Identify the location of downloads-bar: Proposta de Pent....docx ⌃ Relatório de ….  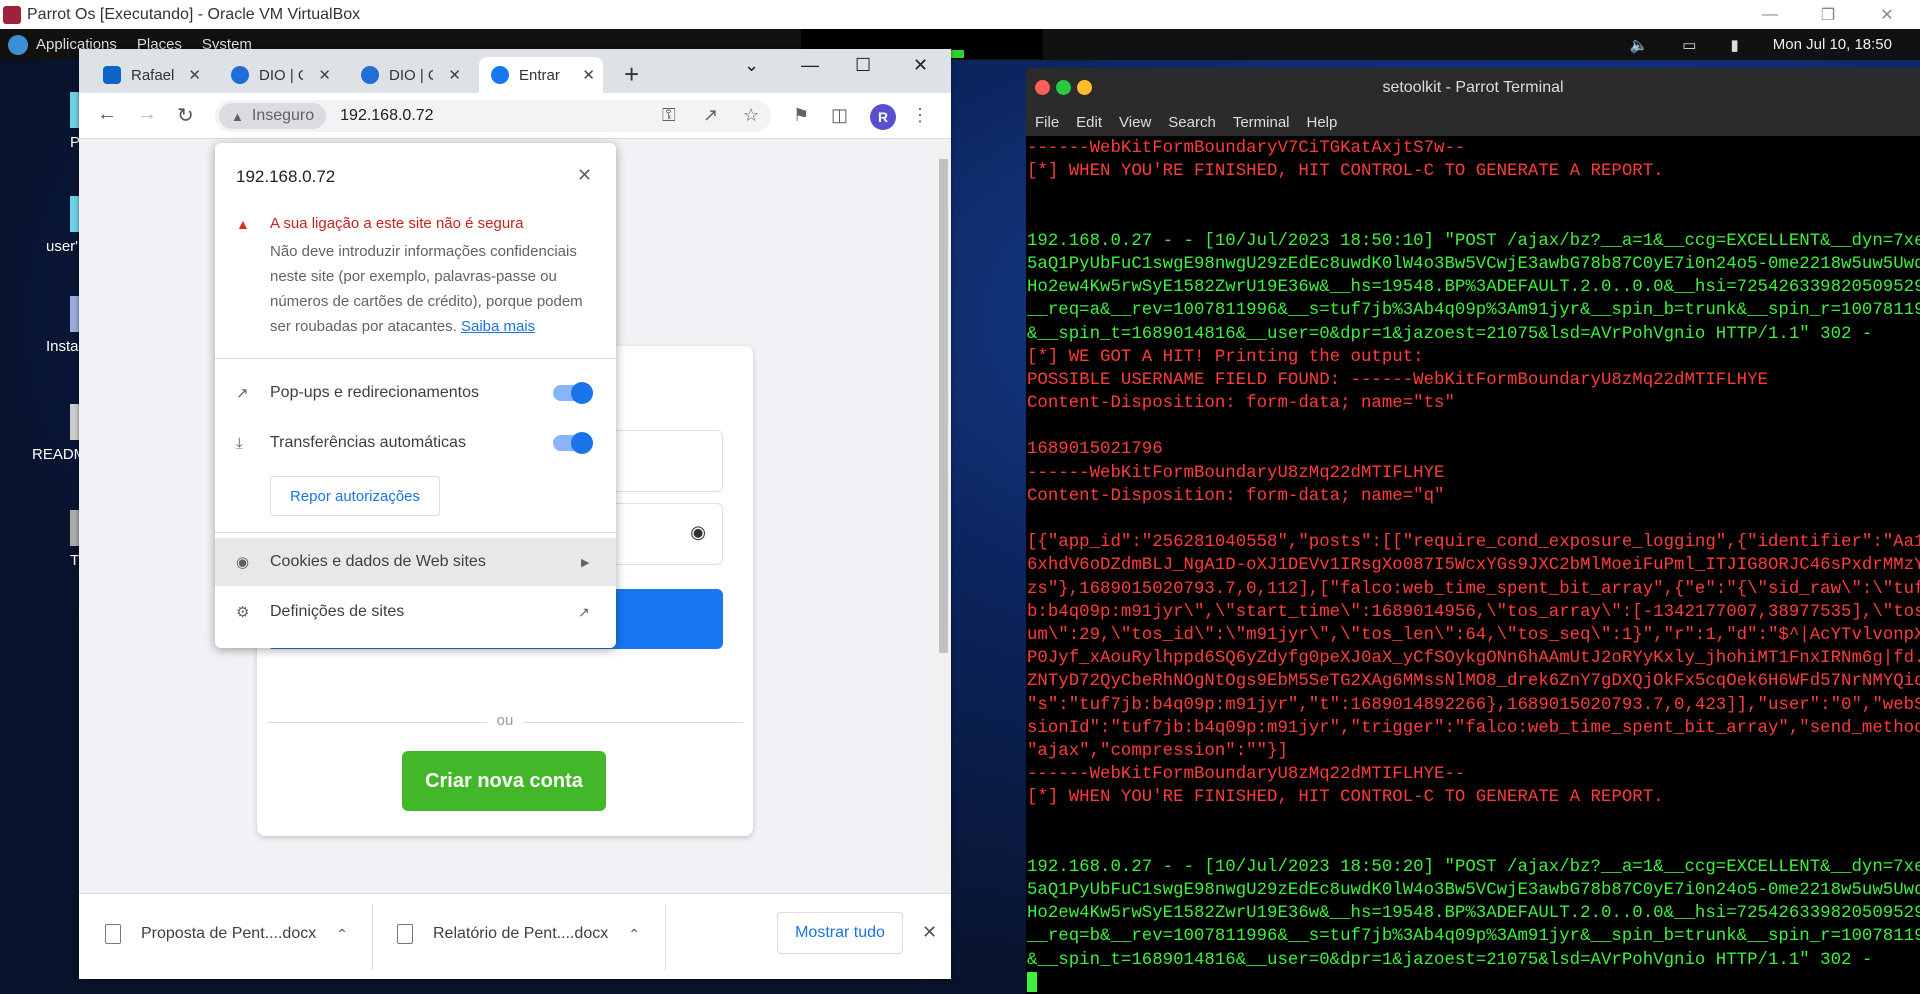
(515, 936).